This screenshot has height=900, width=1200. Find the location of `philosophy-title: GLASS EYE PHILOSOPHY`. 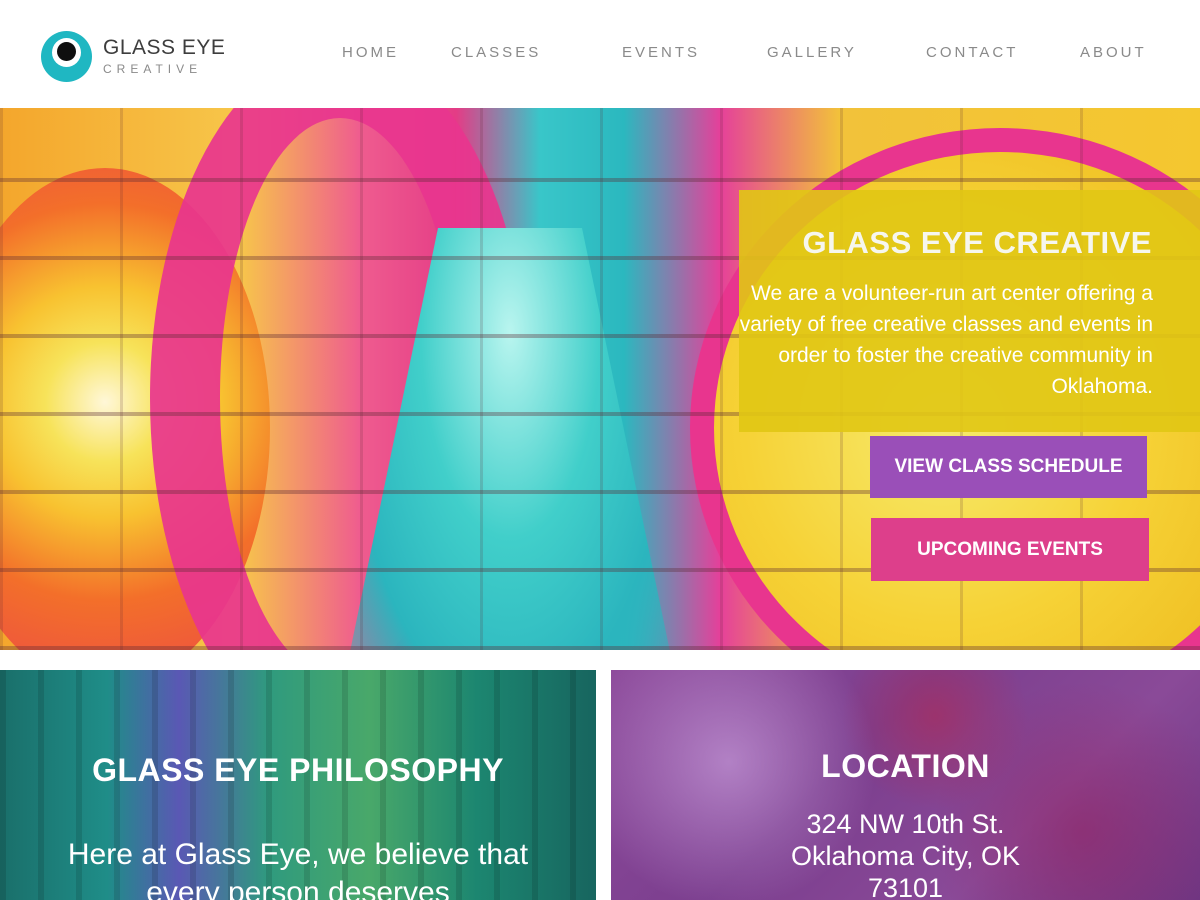

philosophy-title: GLASS EYE PHILOSOPHY is located at coordinates (298, 770).